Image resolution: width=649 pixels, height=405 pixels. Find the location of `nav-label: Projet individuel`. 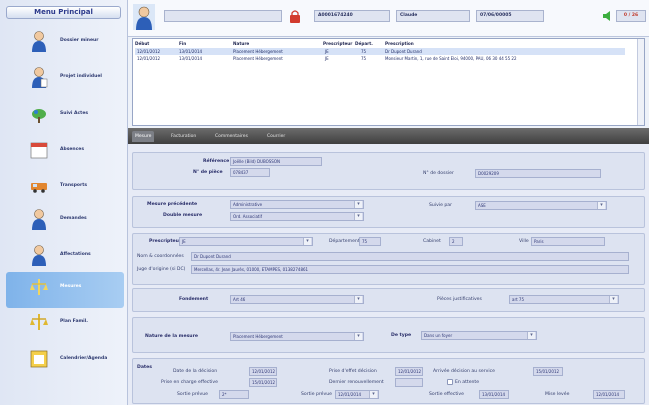

nav-label: Projet individuel is located at coordinates (81, 76).